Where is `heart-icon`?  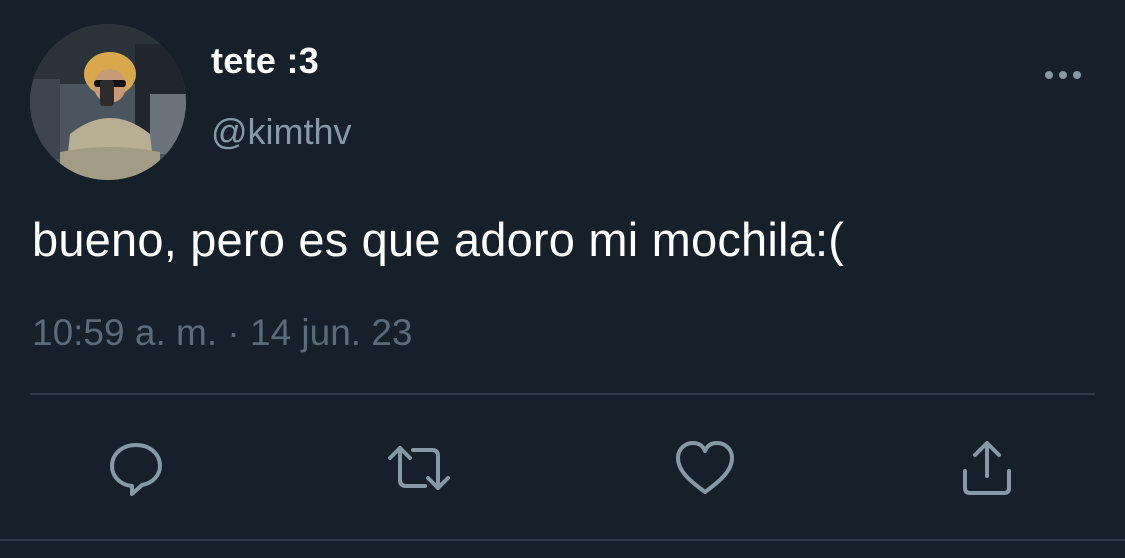
heart-icon is located at coordinates (705, 467).